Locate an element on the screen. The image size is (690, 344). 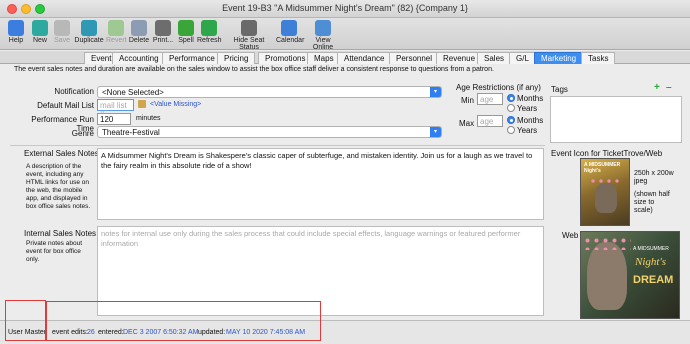
event-icon-image: A MIDSUMMER Night's is located at coordinates (605, 192).